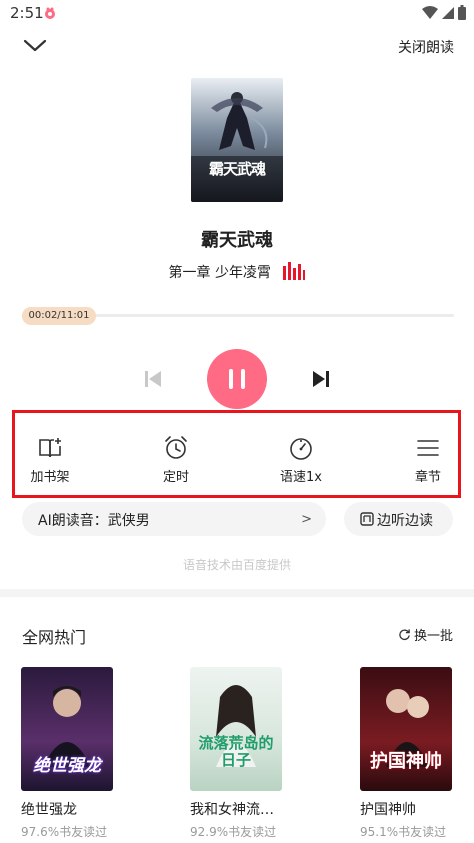  I want to click on pause-button, so click(237, 379).